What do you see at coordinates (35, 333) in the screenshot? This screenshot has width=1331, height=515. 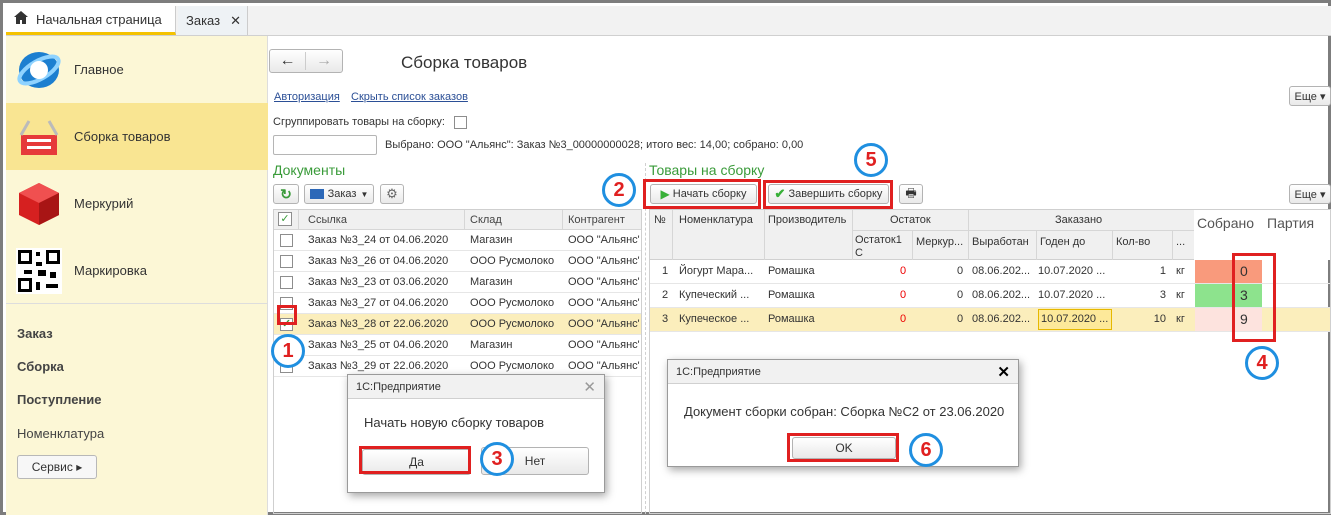 I see `nav-order: Заказ` at bounding box center [35, 333].